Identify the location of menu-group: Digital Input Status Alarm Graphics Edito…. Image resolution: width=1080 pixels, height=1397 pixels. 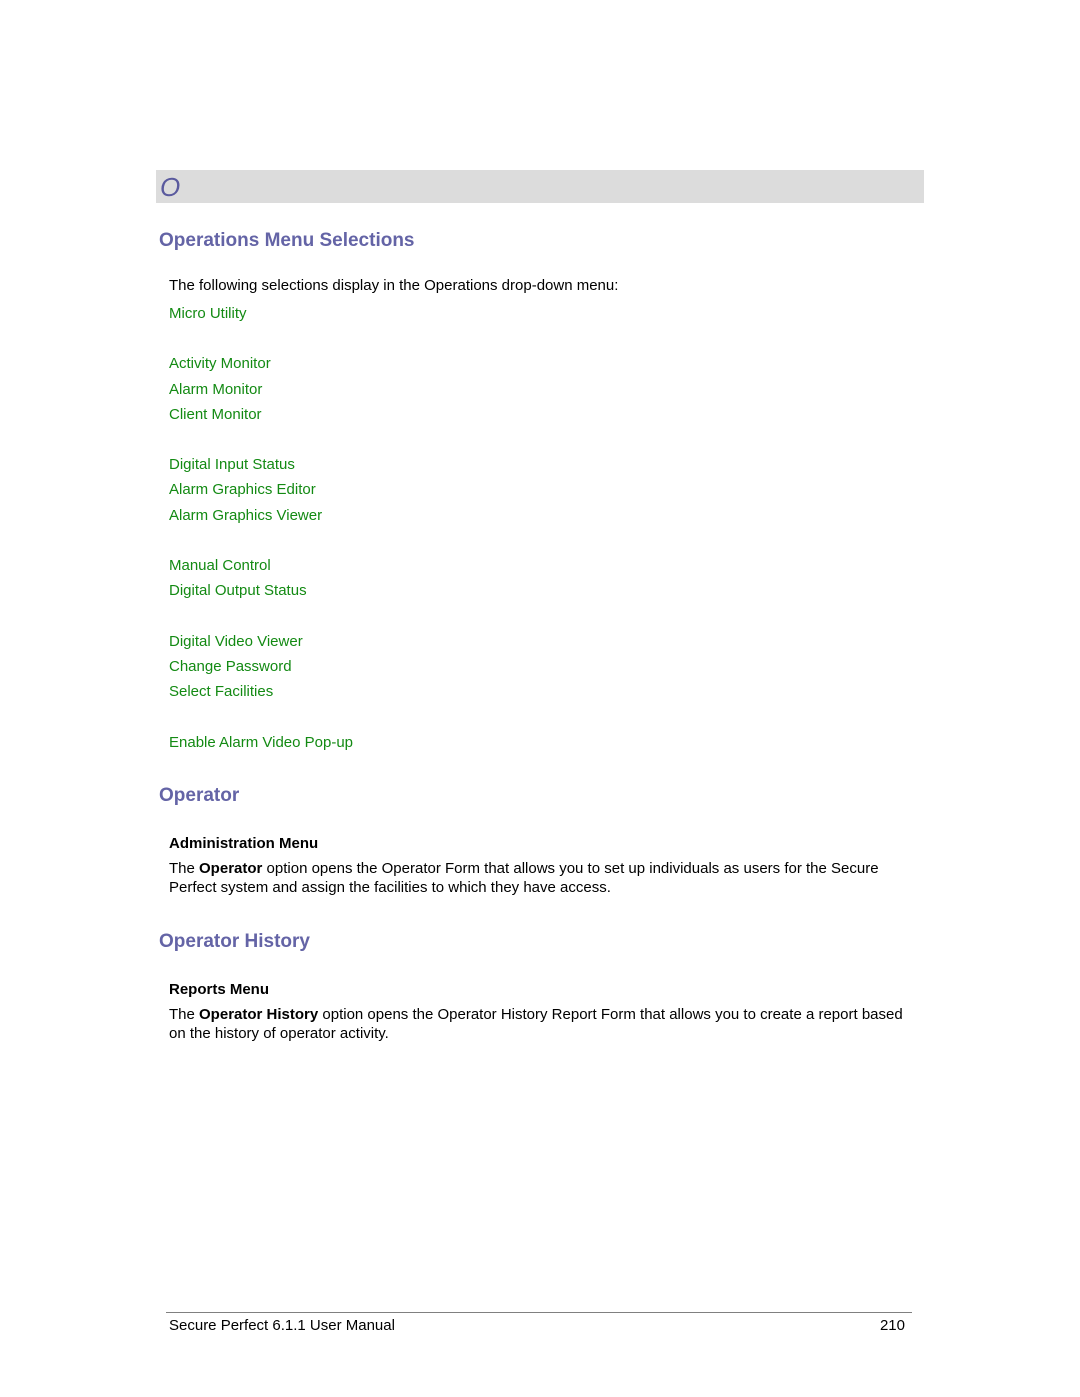
(261, 490).